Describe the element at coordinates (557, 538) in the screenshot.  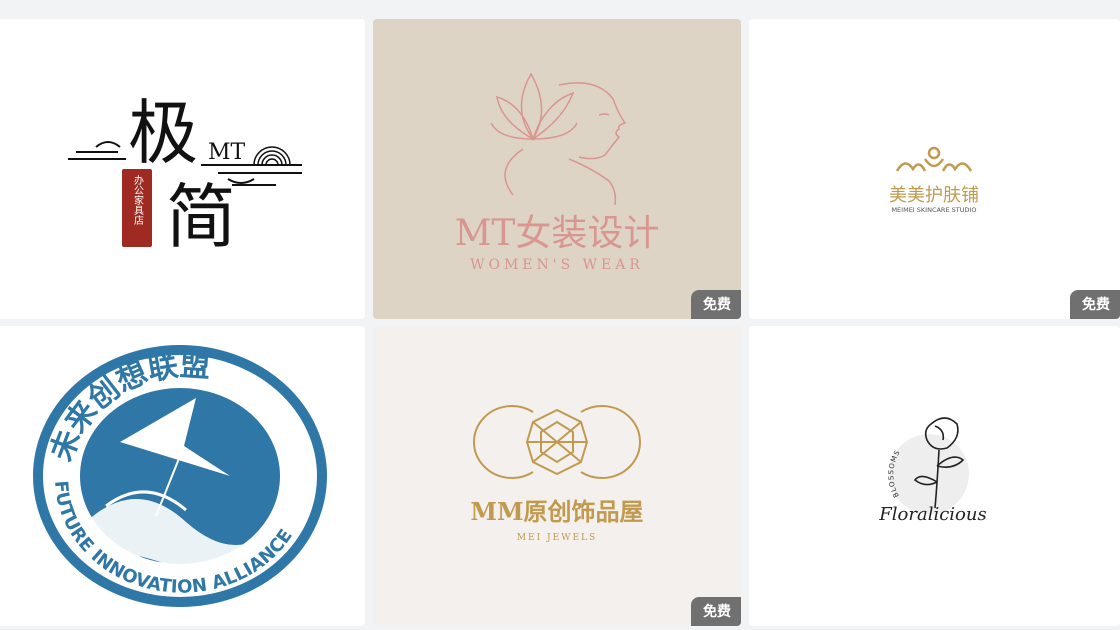
I see `mm-jewels-subtitle: MEI JEWELS` at that location.